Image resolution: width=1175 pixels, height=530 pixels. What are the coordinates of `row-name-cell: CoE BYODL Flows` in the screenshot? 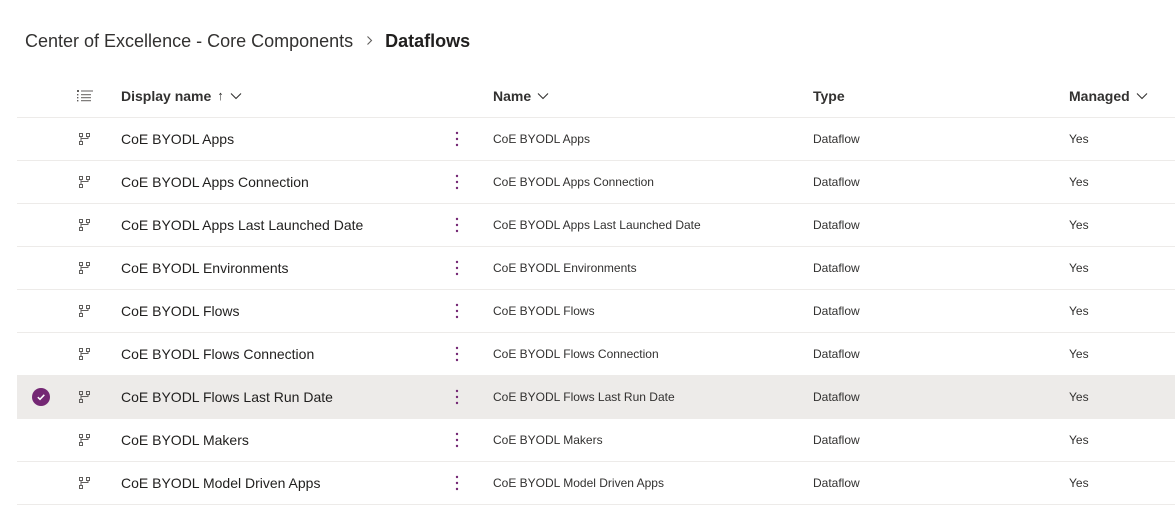 It's located at (544, 311).